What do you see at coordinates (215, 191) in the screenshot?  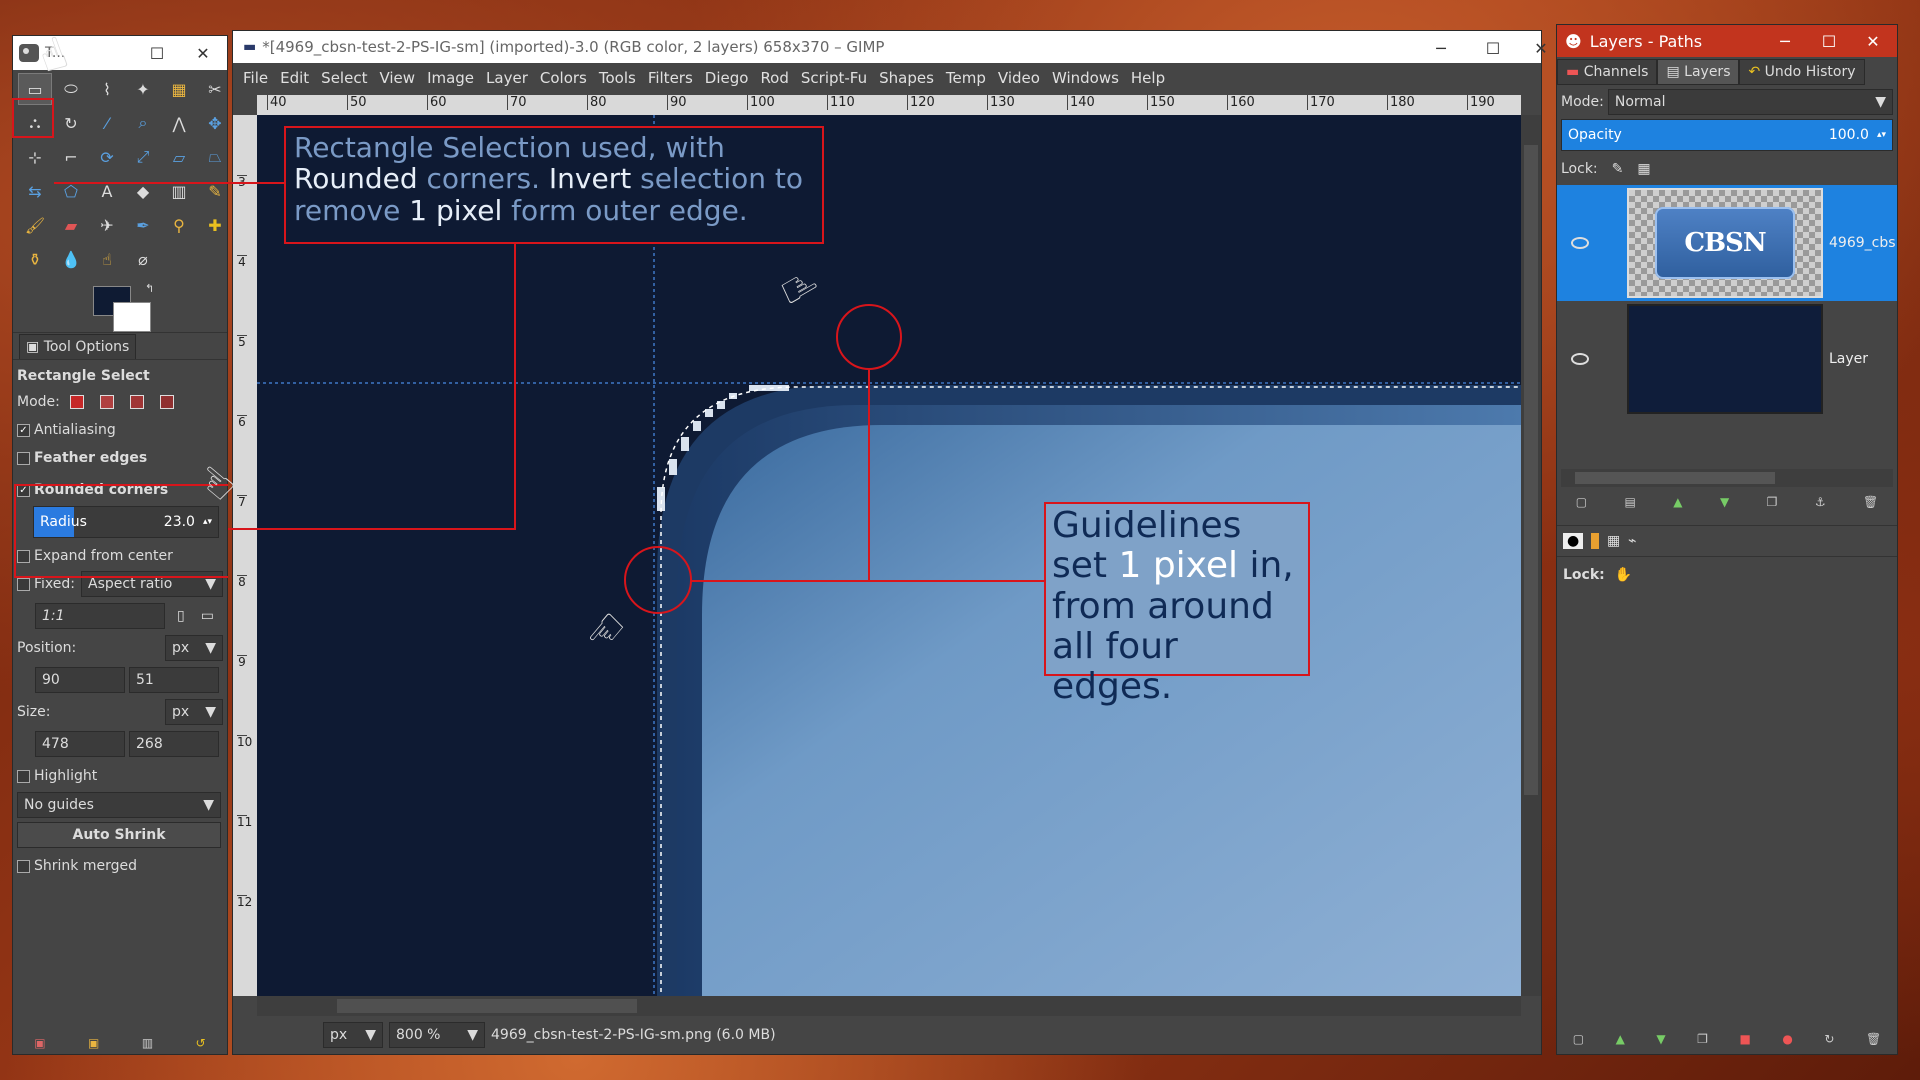 I see `pencil-tool-icon: ✎` at bounding box center [215, 191].